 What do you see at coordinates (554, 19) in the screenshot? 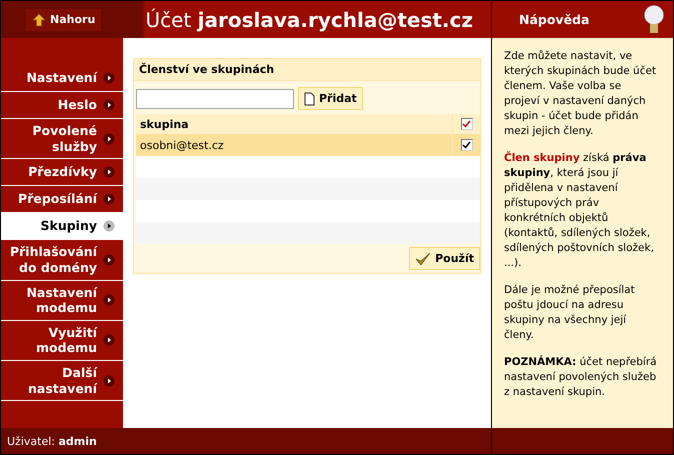
I see `help-title: Nápověda` at bounding box center [554, 19].